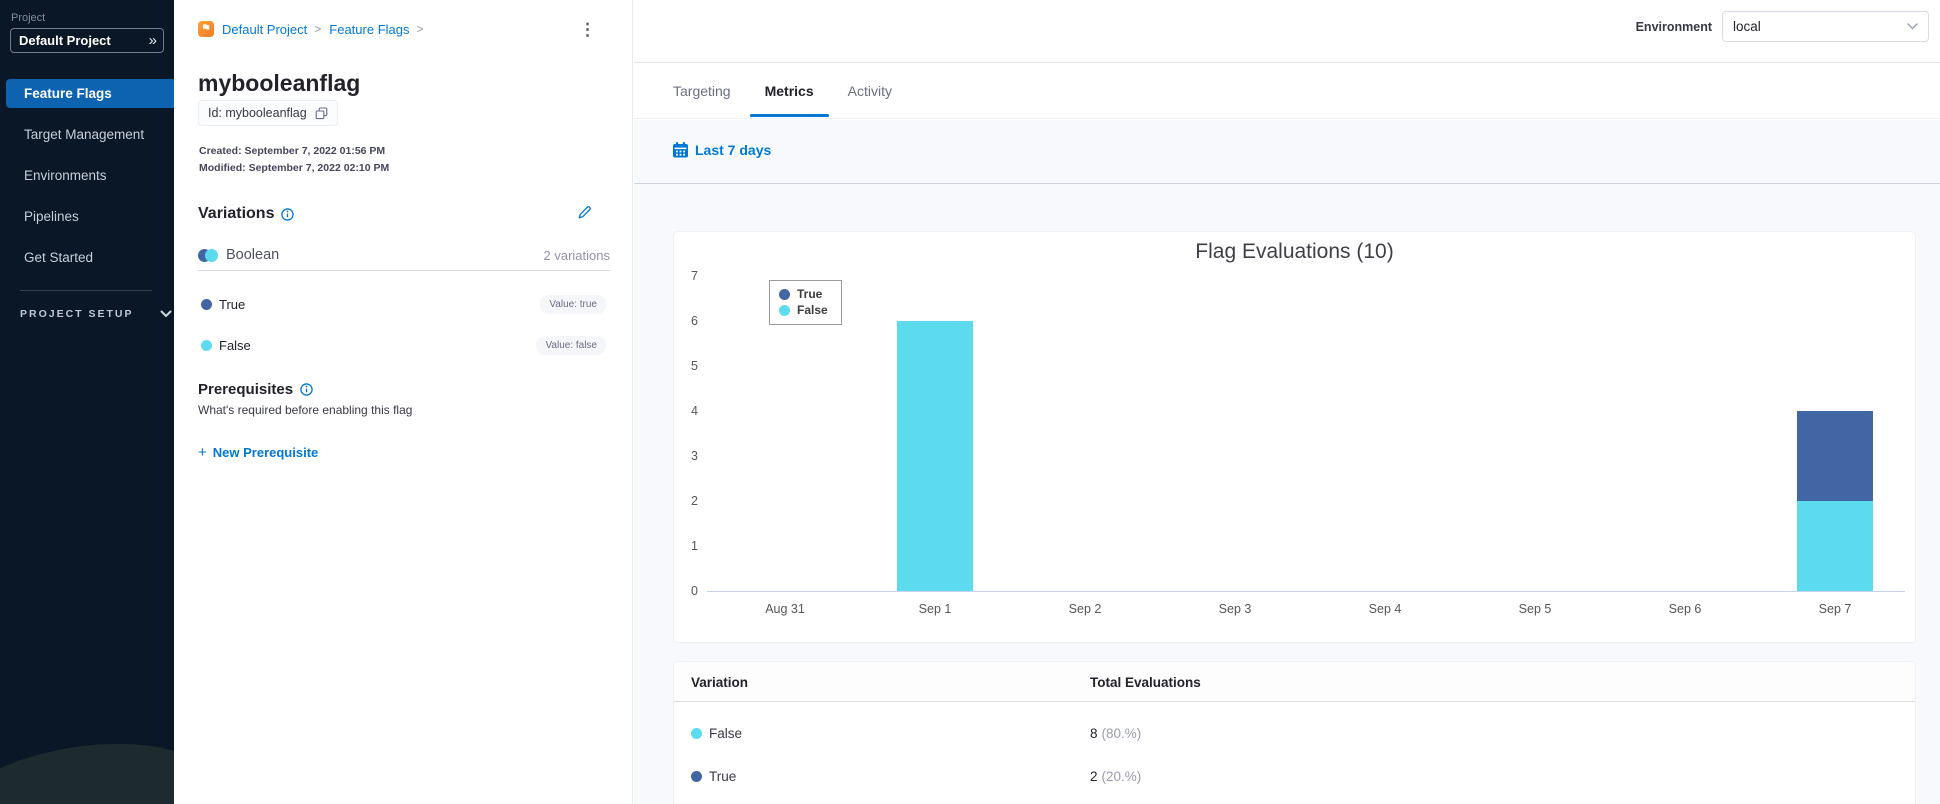 This screenshot has height=804, width=1940. What do you see at coordinates (680, 150) in the screenshot?
I see `calendar-icon` at bounding box center [680, 150].